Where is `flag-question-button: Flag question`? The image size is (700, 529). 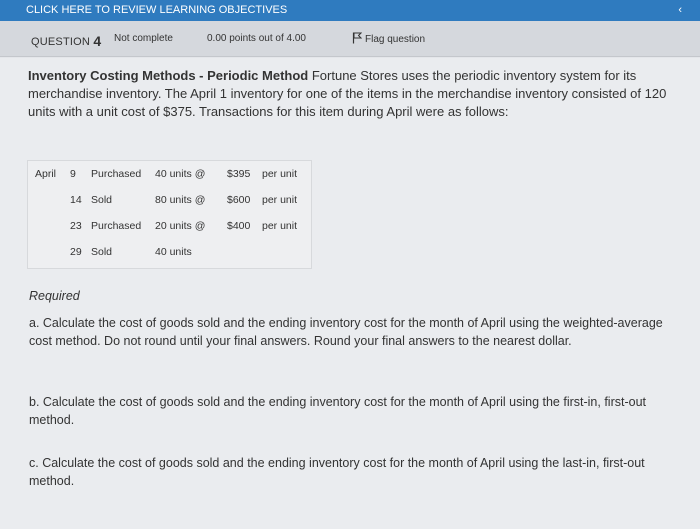
flag-question-button: Flag question is located at coordinates (388, 38).